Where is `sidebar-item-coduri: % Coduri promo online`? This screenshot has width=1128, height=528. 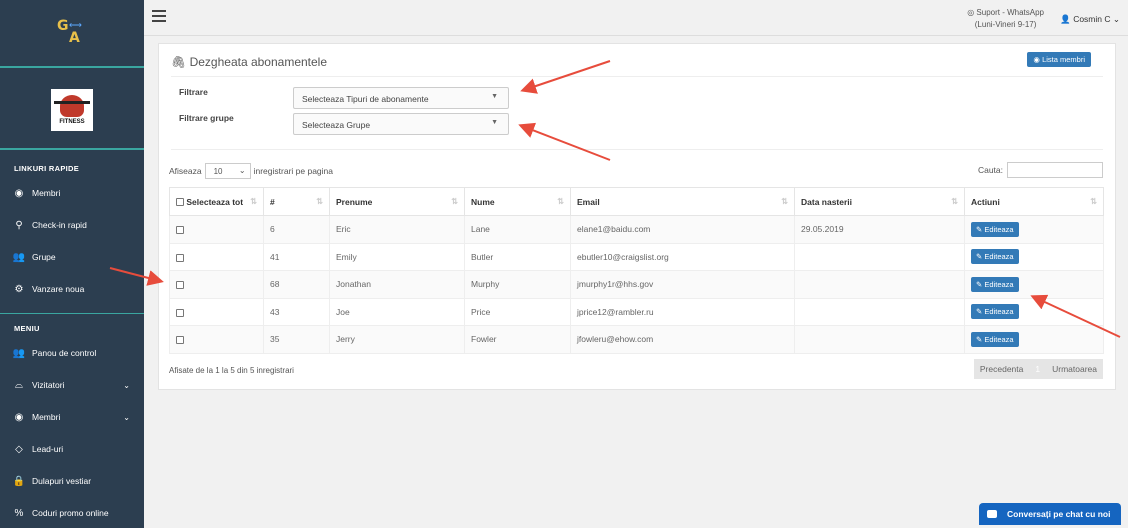
sidebar-item-coduri: % Coduri promo online is located at coordinates (72, 512).